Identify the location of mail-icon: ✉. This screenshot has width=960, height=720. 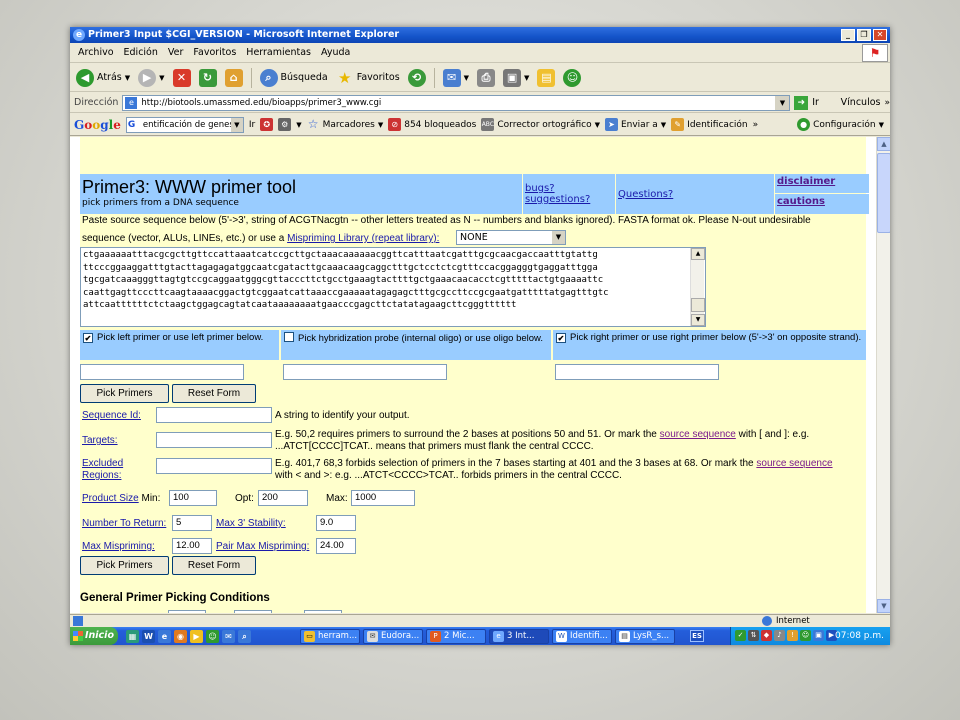
(228, 636).